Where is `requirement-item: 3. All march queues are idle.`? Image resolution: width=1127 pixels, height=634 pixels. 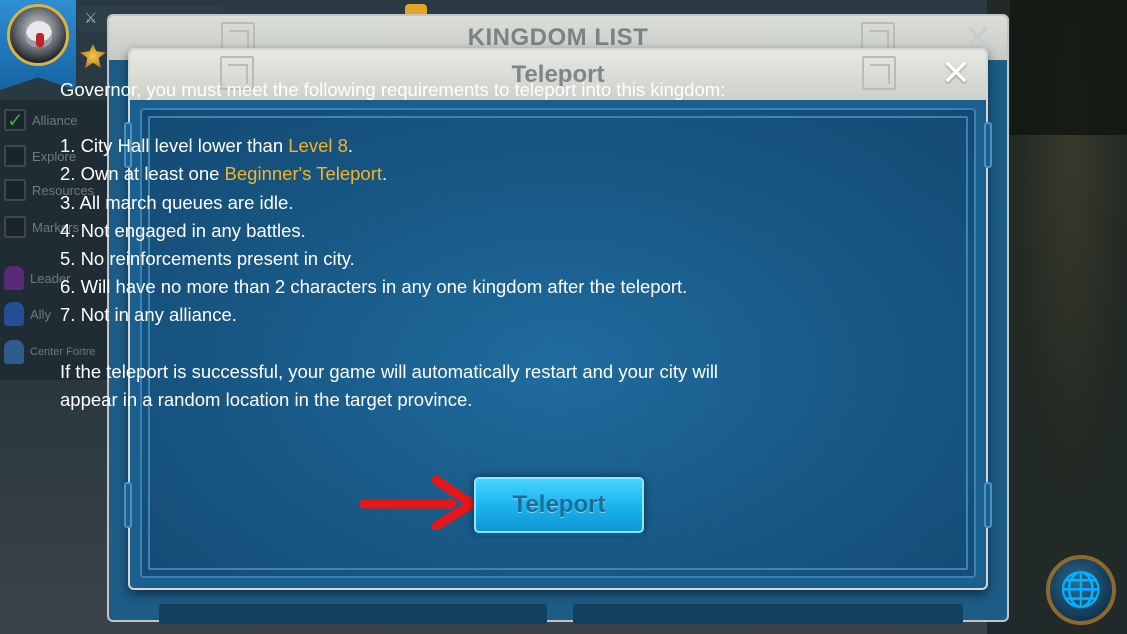
requirement-item: 3. All march queues are idle. is located at coordinates (177, 202).